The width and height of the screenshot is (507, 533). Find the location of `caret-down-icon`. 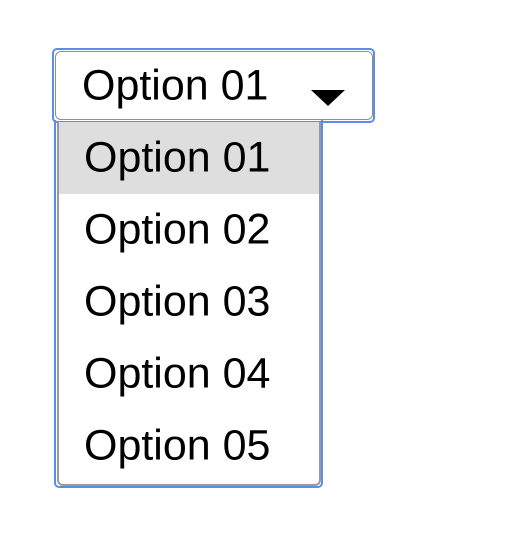

caret-down-icon is located at coordinates (328, 98).